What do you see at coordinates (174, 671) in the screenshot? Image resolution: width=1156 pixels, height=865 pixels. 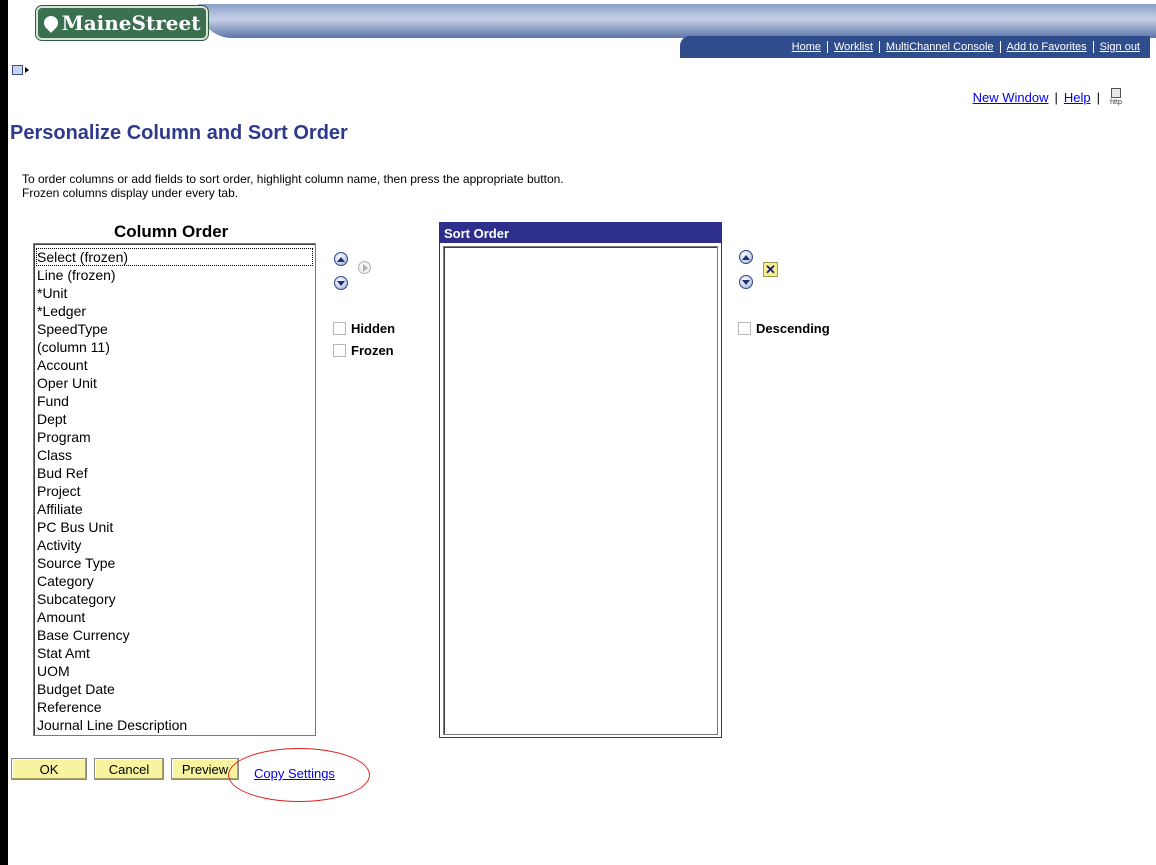 I see `column-order-option: UOM` at bounding box center [174, 671].